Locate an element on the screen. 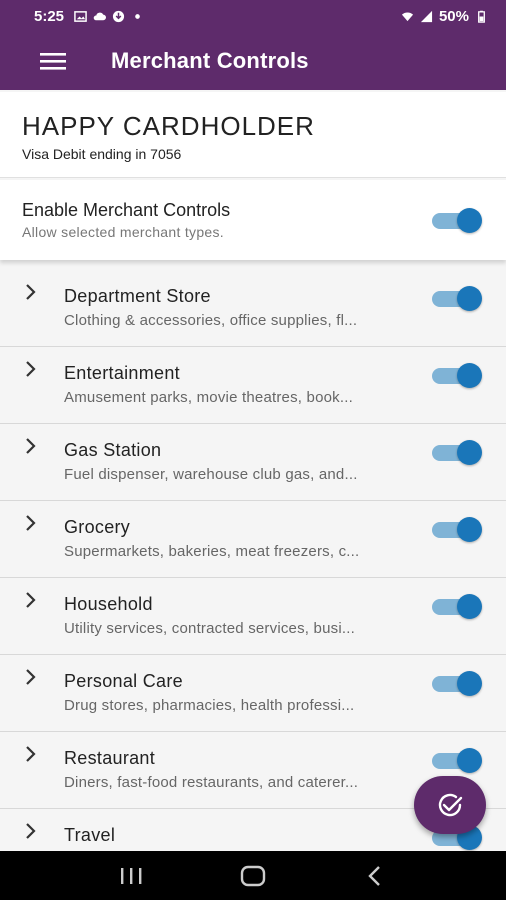  page-title: Merchant Controls is located at coordinates (210, 60).